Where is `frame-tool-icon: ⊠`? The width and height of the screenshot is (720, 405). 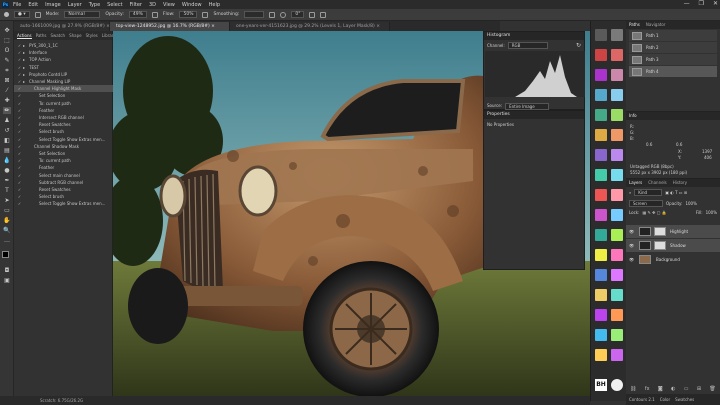
frame-tool-icon: ⊠ is located at coordinates (7, 80).